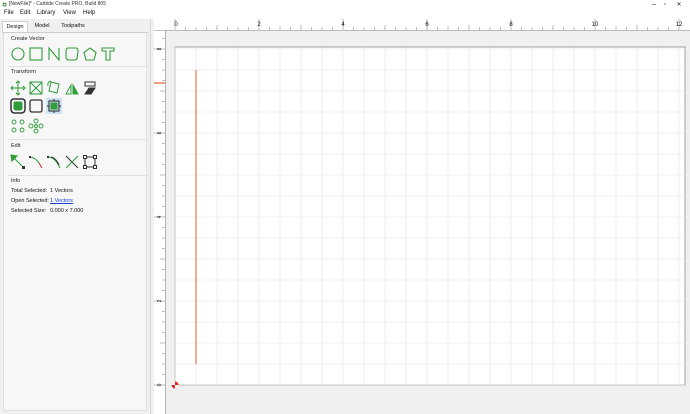 Image resolution: width=690 pixels, height=414 pixels. Describe the element at coordinates (23, 72) in the screenshot. I see `section-transform: Transform` at that location.